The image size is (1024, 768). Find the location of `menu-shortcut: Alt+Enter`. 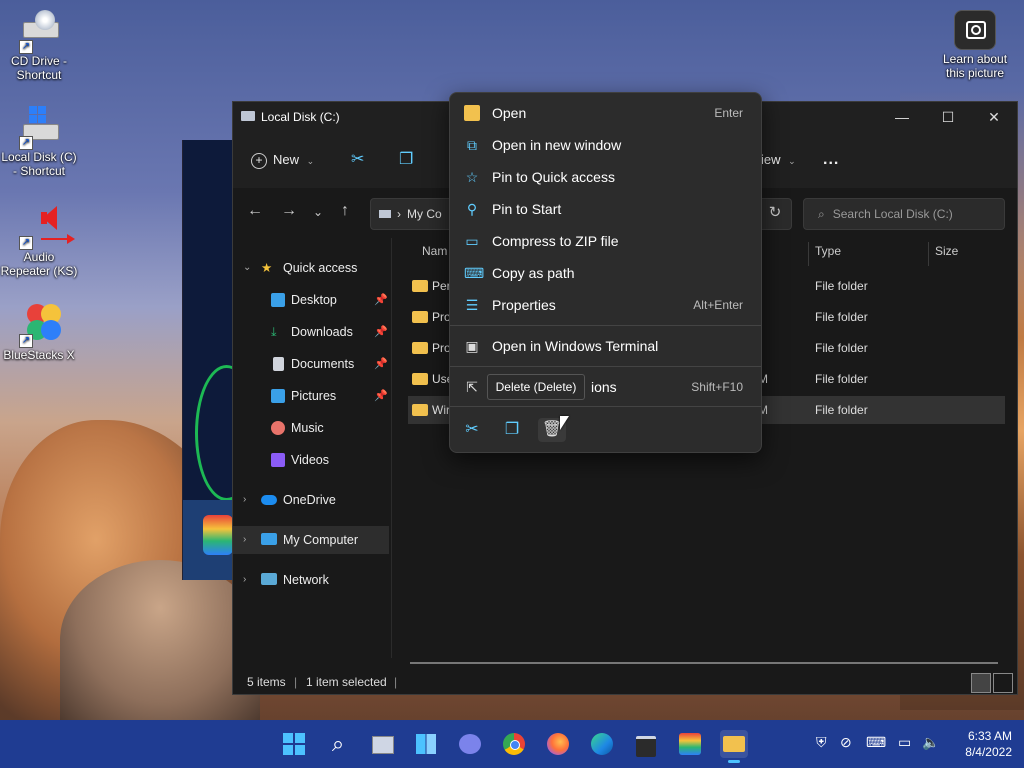

menu-shortcut: Alt+Enter is located at coordinates (718, 305).